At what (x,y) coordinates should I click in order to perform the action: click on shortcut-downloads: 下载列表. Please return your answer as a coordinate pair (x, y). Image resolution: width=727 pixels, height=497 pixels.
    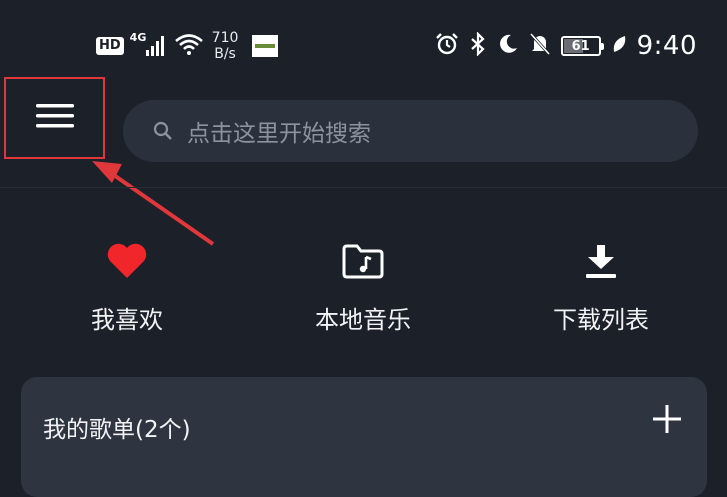
    Looking at the image, I should click on (601, 286).